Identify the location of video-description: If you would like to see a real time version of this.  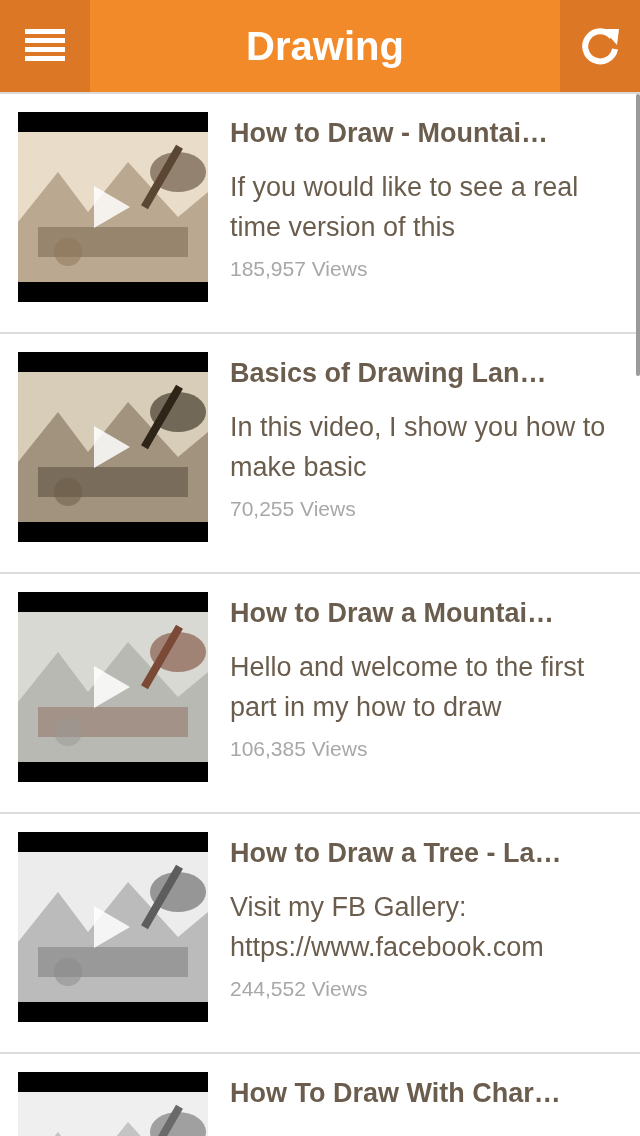
(405, 207).